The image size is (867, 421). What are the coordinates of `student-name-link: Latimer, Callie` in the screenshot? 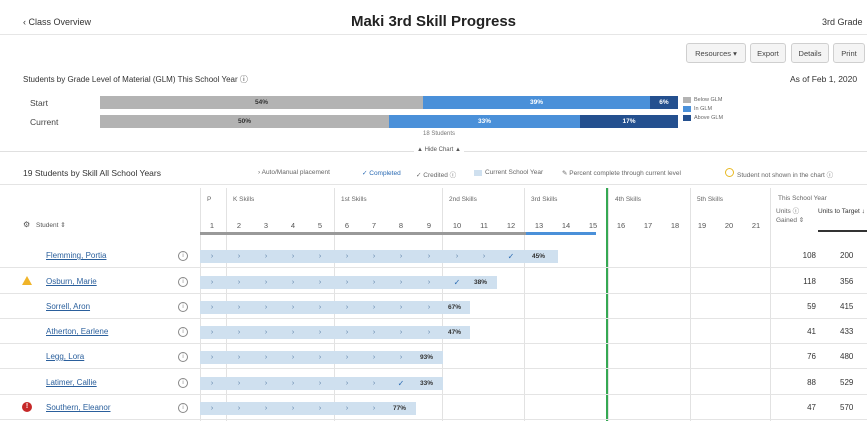 It's located at (71, 382).